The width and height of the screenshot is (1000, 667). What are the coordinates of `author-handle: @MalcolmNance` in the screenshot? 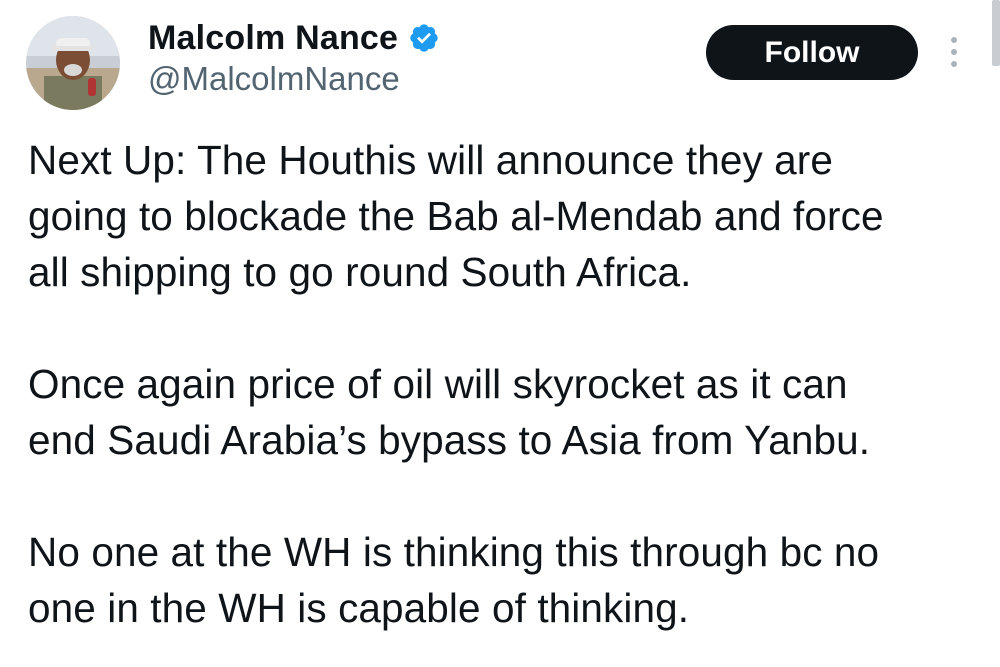 It's located at (274, 79).